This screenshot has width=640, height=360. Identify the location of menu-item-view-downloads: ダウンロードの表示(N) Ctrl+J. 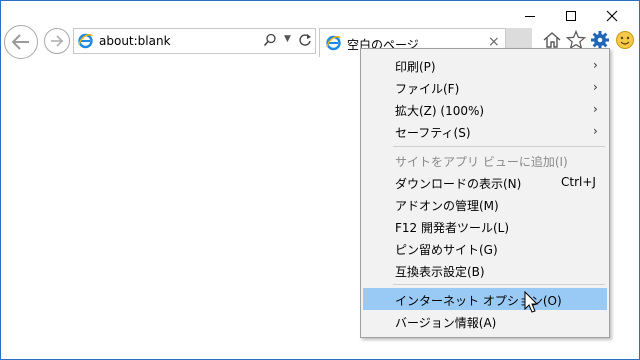
(485, 182).